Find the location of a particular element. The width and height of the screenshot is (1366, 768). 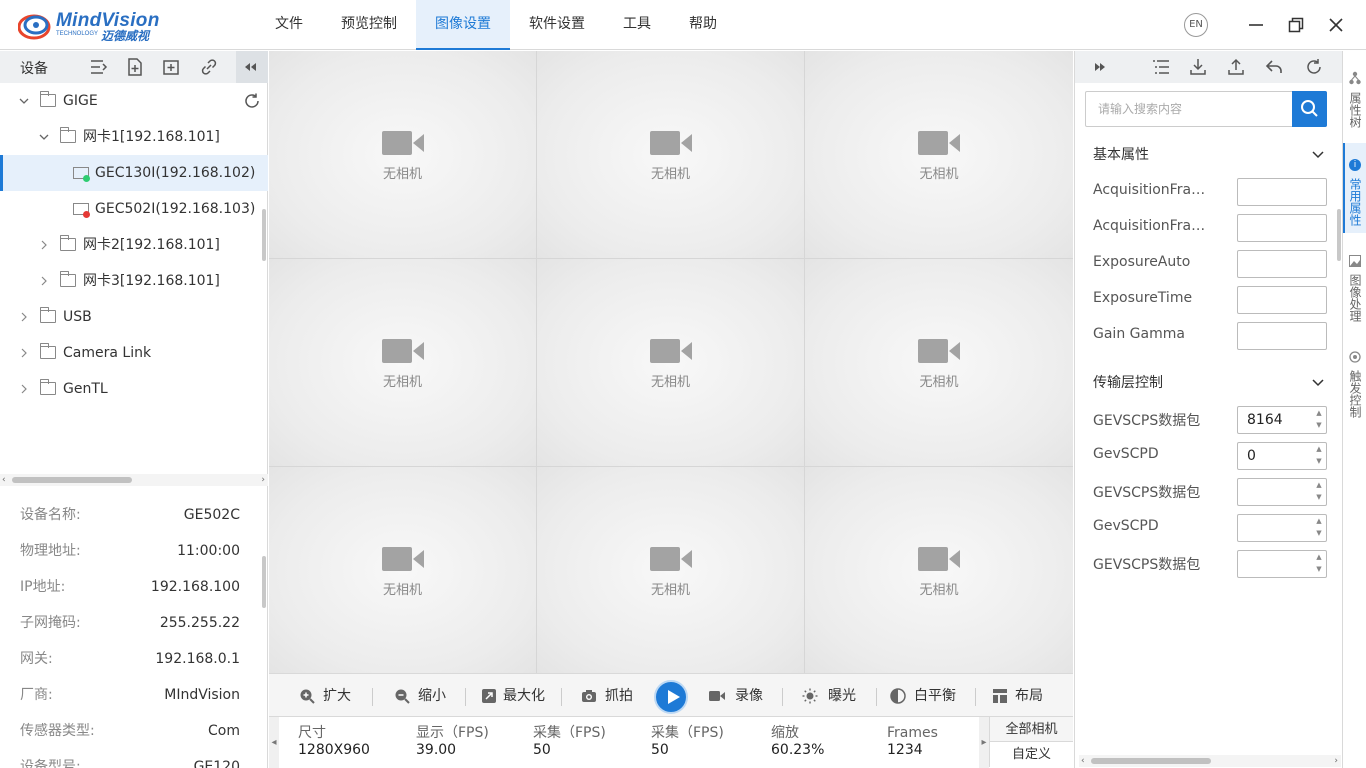

stat-item: 显示（FPS) 39.00 is located at coordinates (452, 742).